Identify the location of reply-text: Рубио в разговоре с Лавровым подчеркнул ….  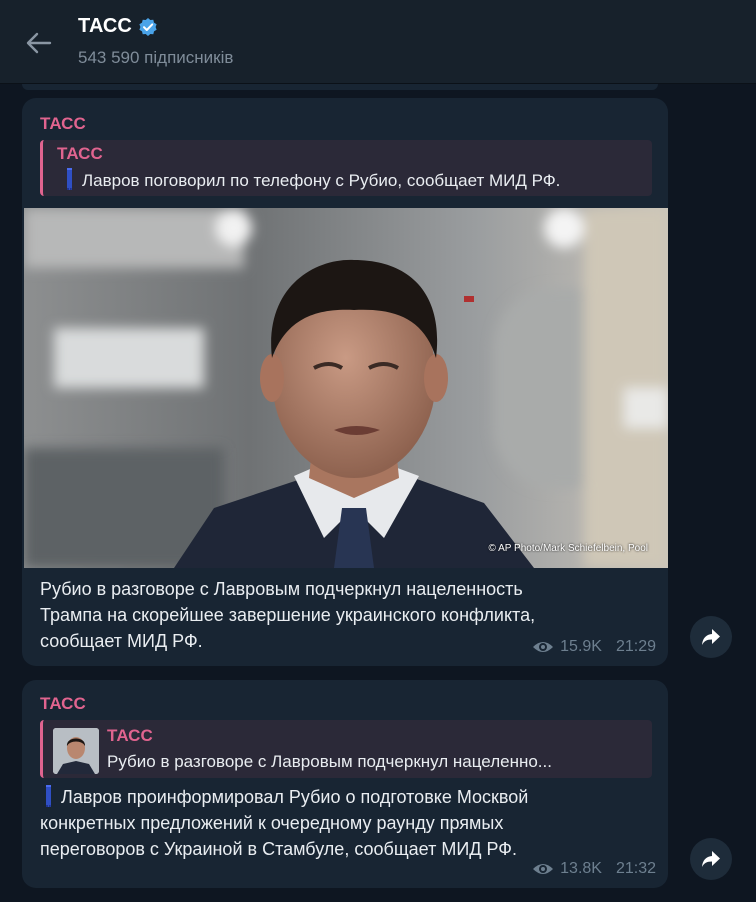
(329, 761).